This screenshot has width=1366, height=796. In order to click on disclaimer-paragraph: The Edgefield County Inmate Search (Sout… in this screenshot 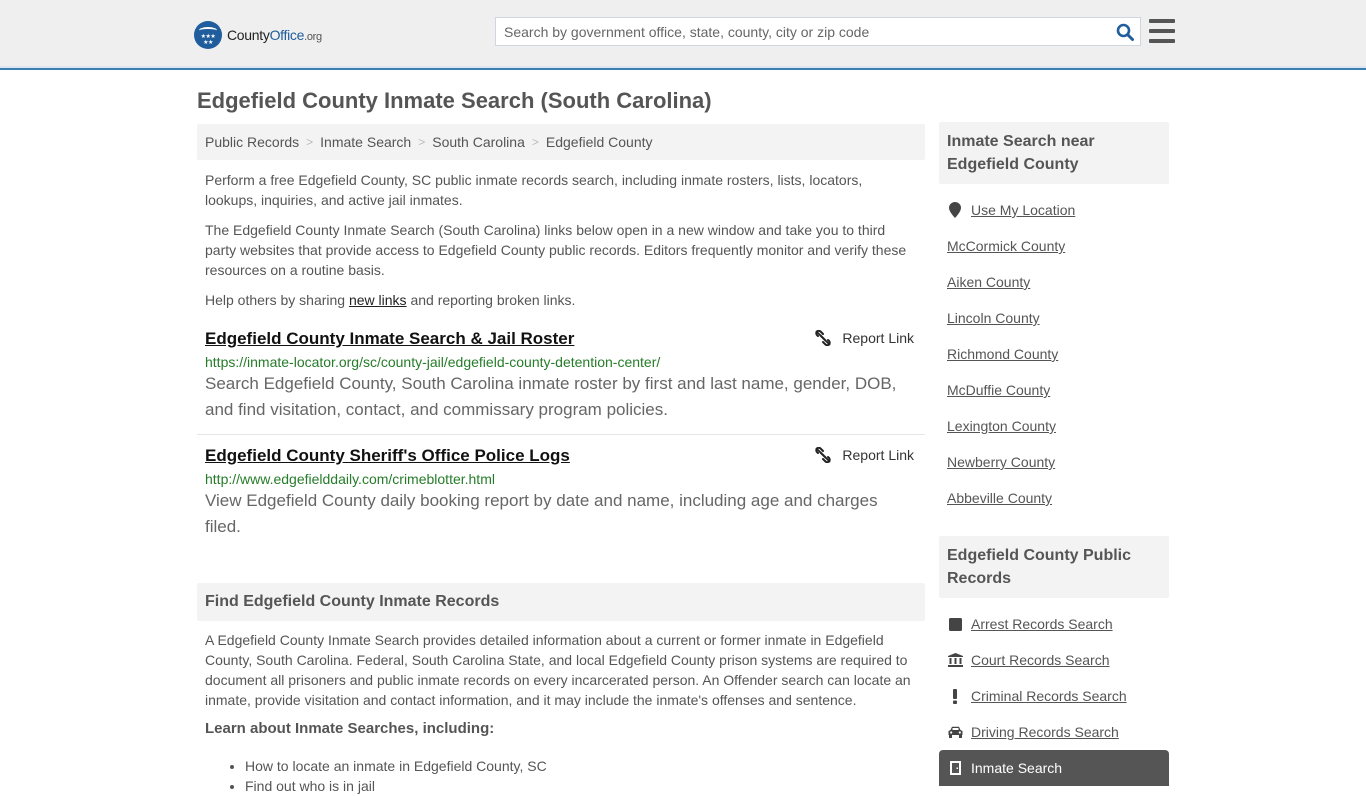, I will do `click(556, 250)`.